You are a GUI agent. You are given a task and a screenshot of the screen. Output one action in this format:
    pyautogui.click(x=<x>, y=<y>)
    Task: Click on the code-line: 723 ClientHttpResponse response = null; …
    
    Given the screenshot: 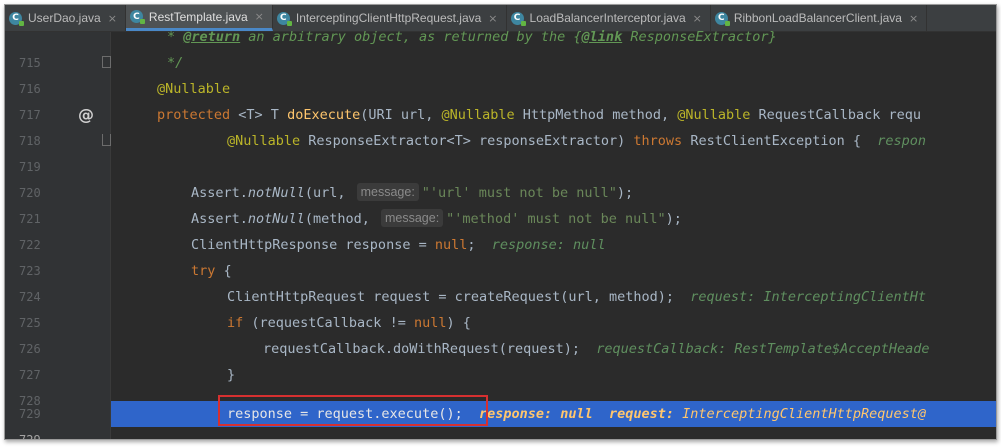 What is the action you would take?
    pyautogui.click(x=500, y=255)
    